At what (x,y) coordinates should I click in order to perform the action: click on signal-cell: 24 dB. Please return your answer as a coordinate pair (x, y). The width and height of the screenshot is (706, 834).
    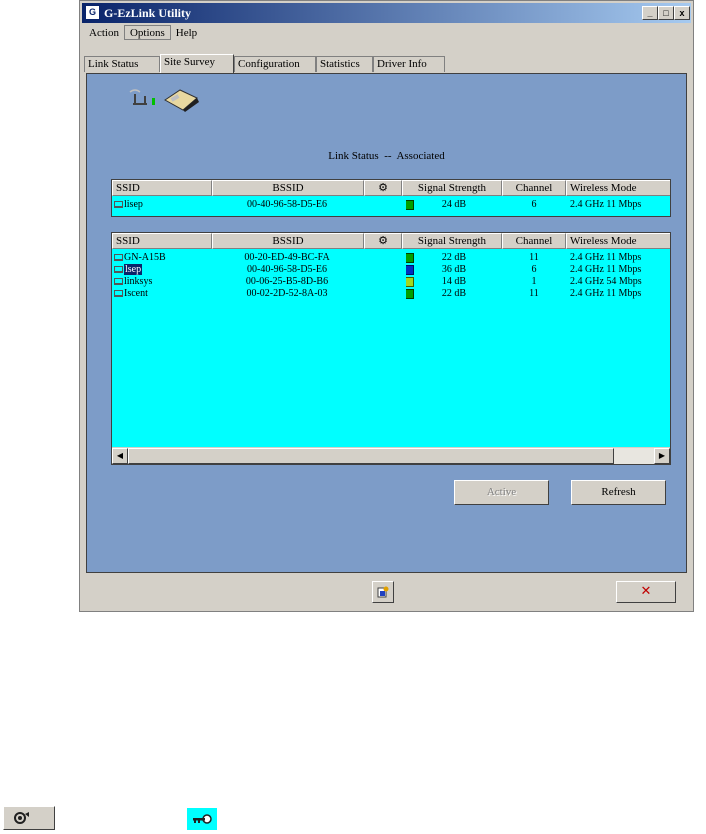
    Looking at the image, I should click on (454, 205).